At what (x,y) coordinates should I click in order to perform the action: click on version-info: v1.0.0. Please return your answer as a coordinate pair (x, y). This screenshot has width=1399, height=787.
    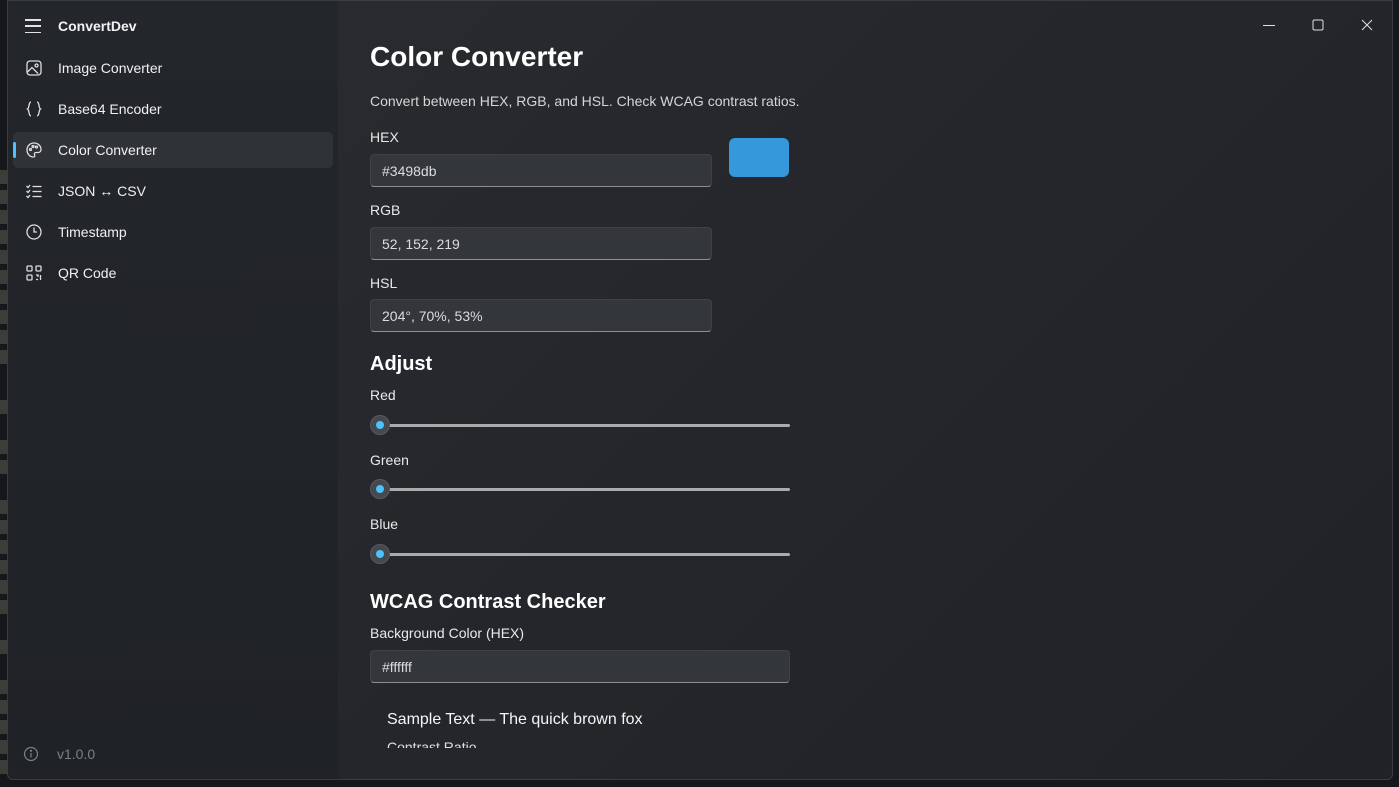
    Looking at the image, I should click on (59, 754).